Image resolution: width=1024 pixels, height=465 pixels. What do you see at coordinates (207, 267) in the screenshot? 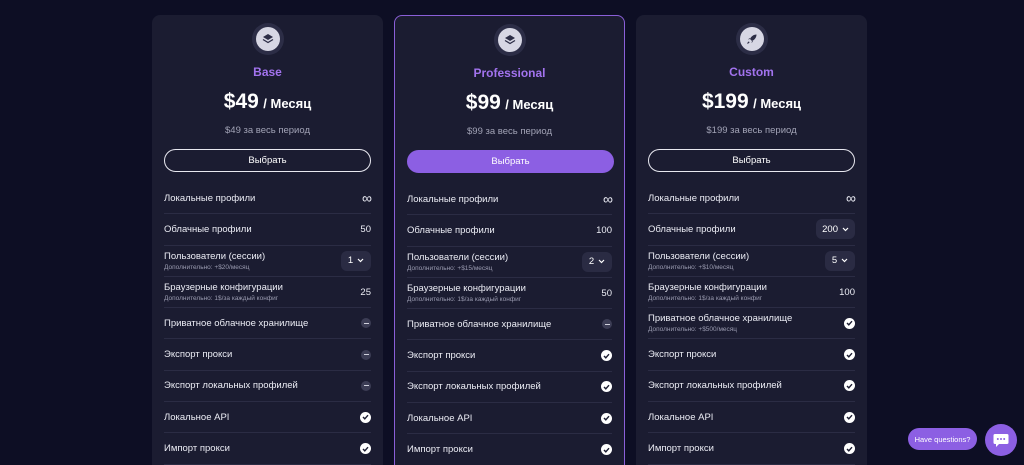
I see `feature-sub: Дополнительно: +$20/месяц` at bounding box center [207, 267].